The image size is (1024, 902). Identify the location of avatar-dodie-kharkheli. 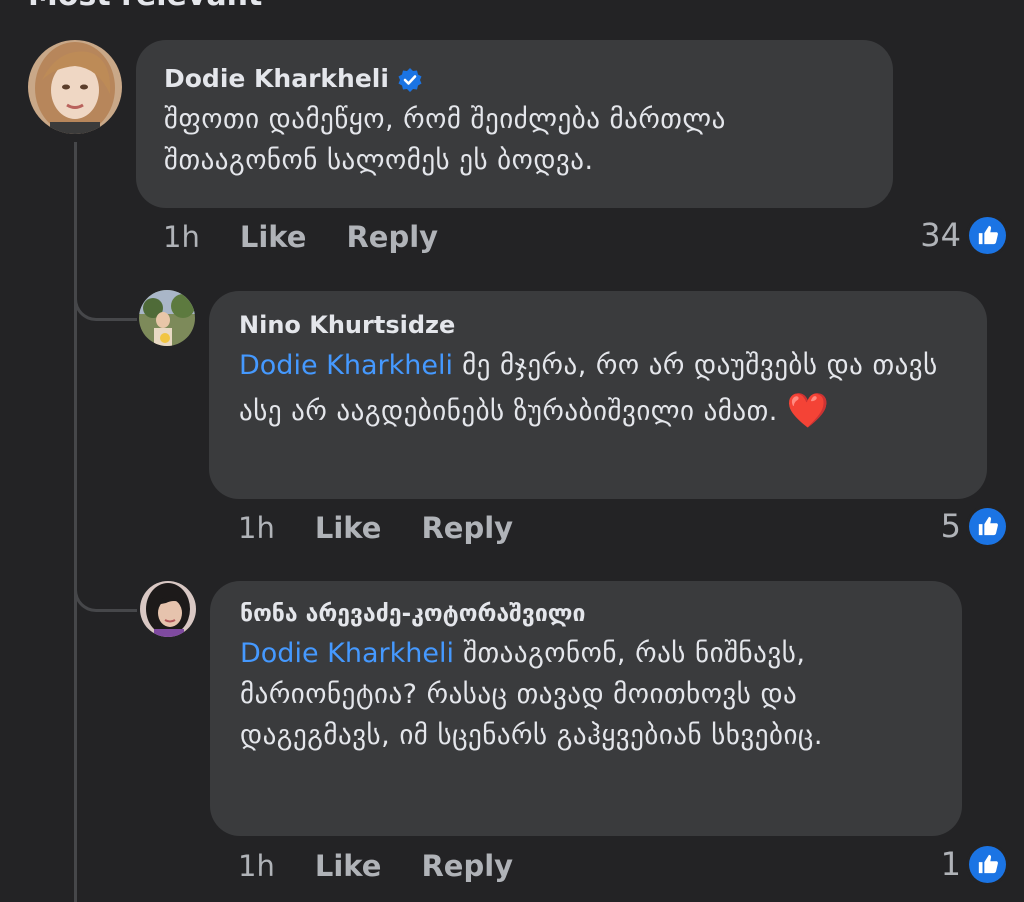
(75, 87).